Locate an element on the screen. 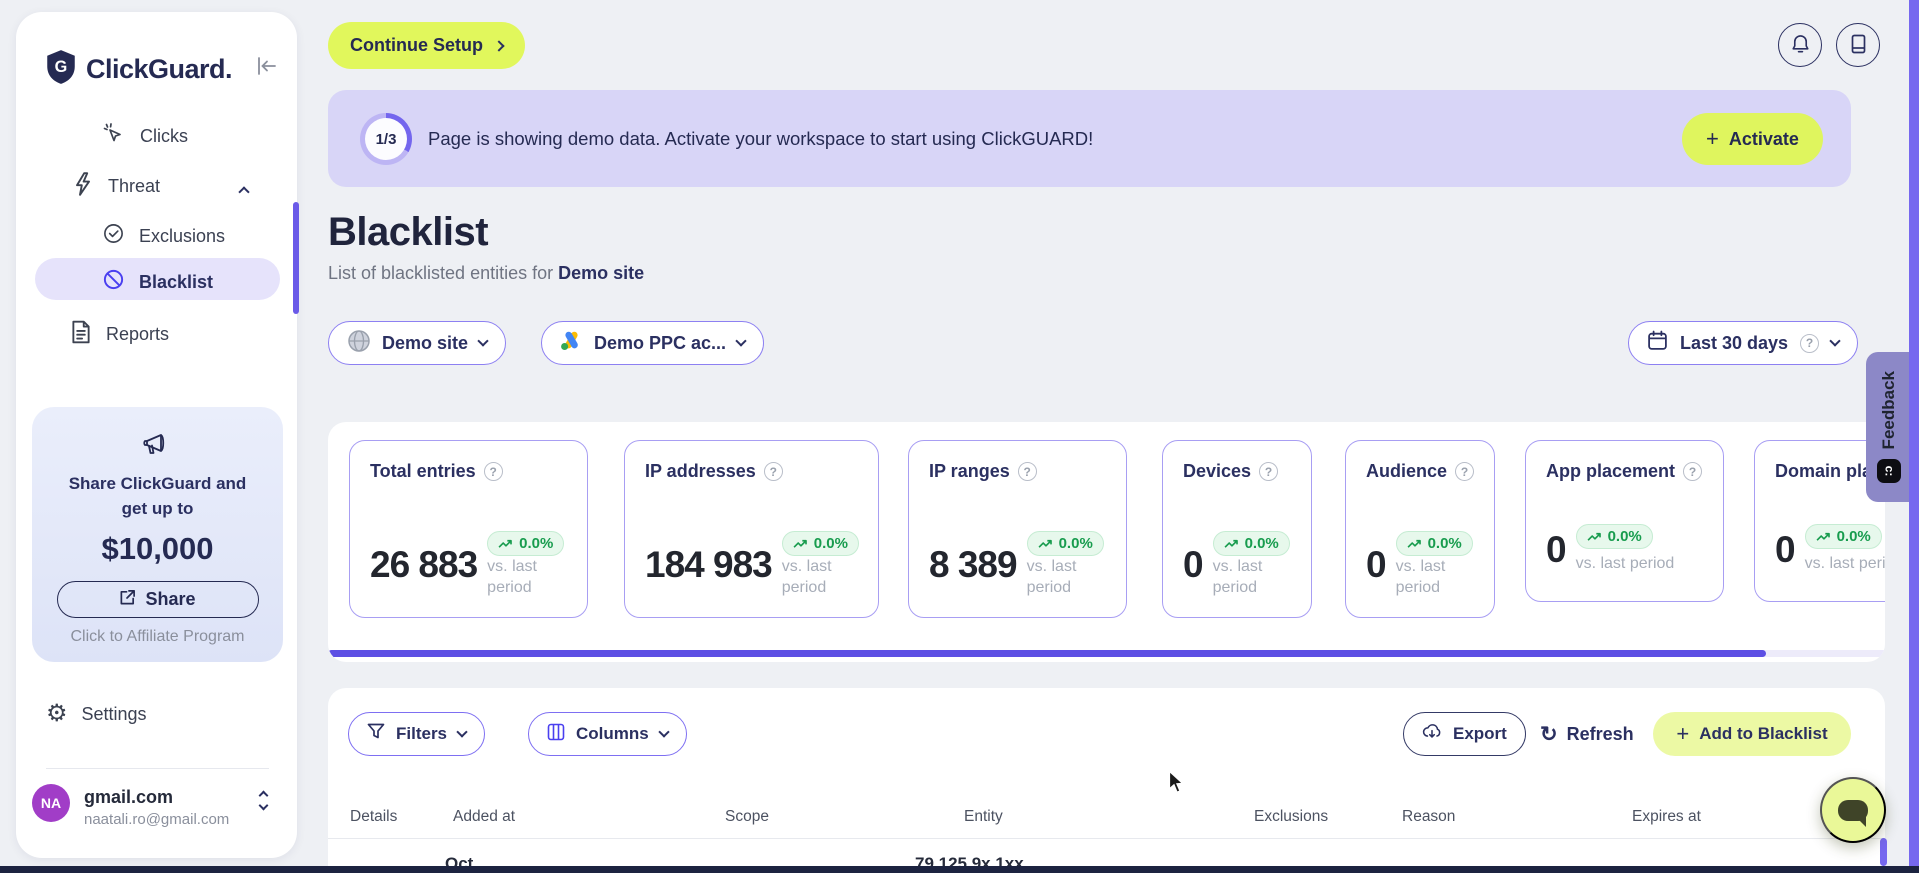  column-header-added-at: Added at is located at coordinates (484, 817).